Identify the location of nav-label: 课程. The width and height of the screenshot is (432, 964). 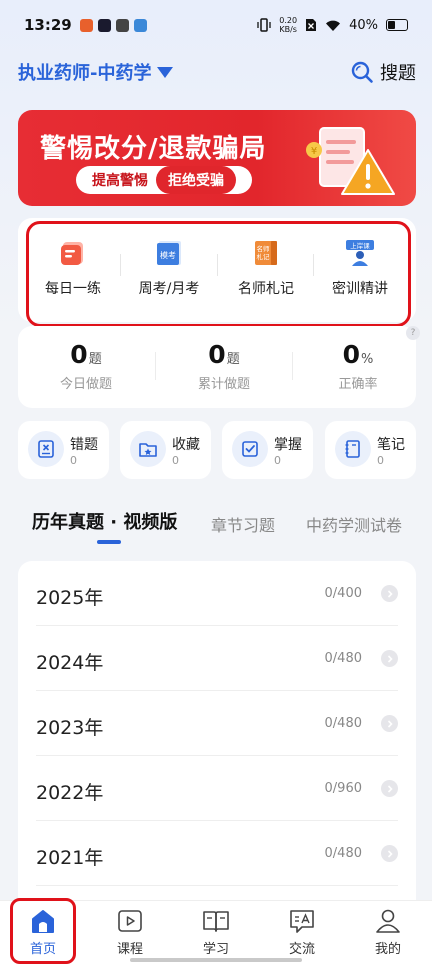
(129, 949).